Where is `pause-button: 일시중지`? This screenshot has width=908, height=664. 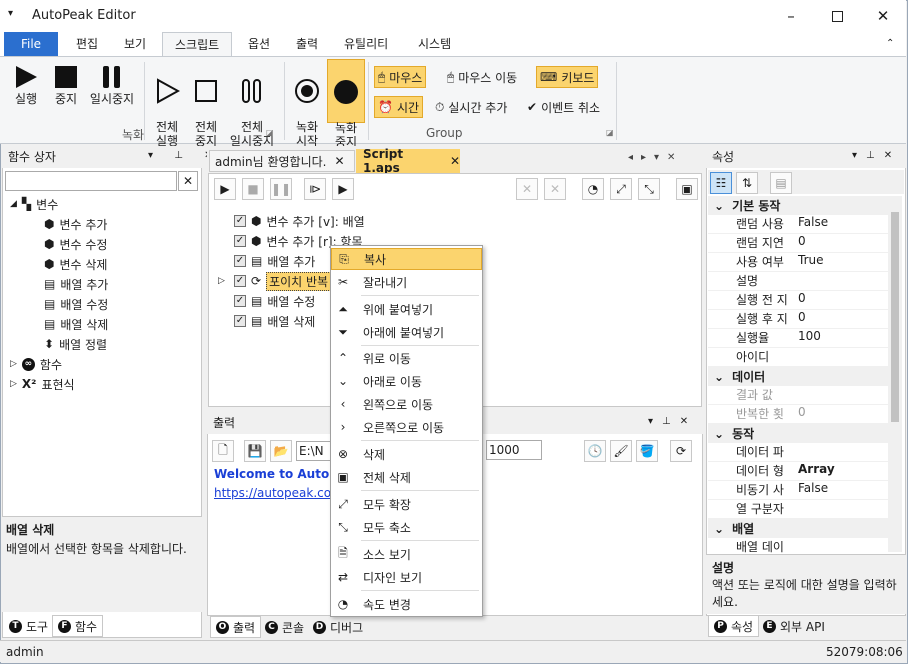
pause-button: 일시중지 is located at coordinates (112, 84).